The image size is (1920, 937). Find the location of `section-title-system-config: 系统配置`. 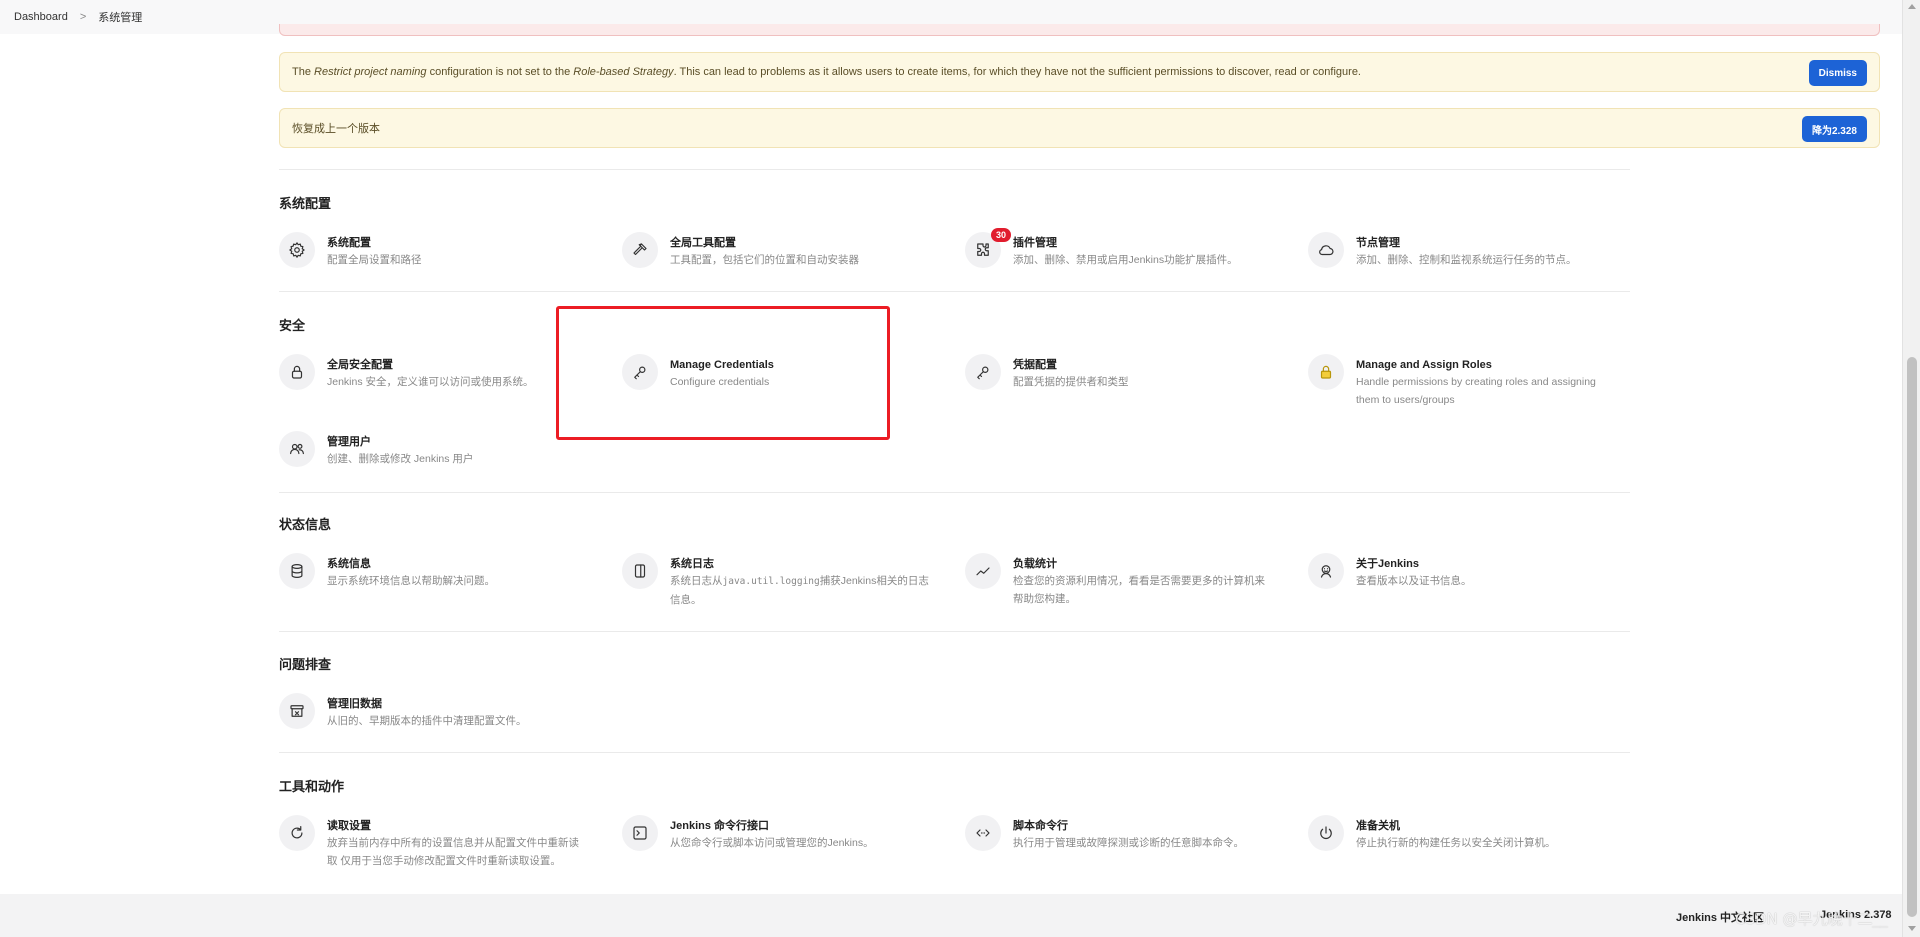

section-title-system-config: 系统配置 is located at coordinates (305, 203).